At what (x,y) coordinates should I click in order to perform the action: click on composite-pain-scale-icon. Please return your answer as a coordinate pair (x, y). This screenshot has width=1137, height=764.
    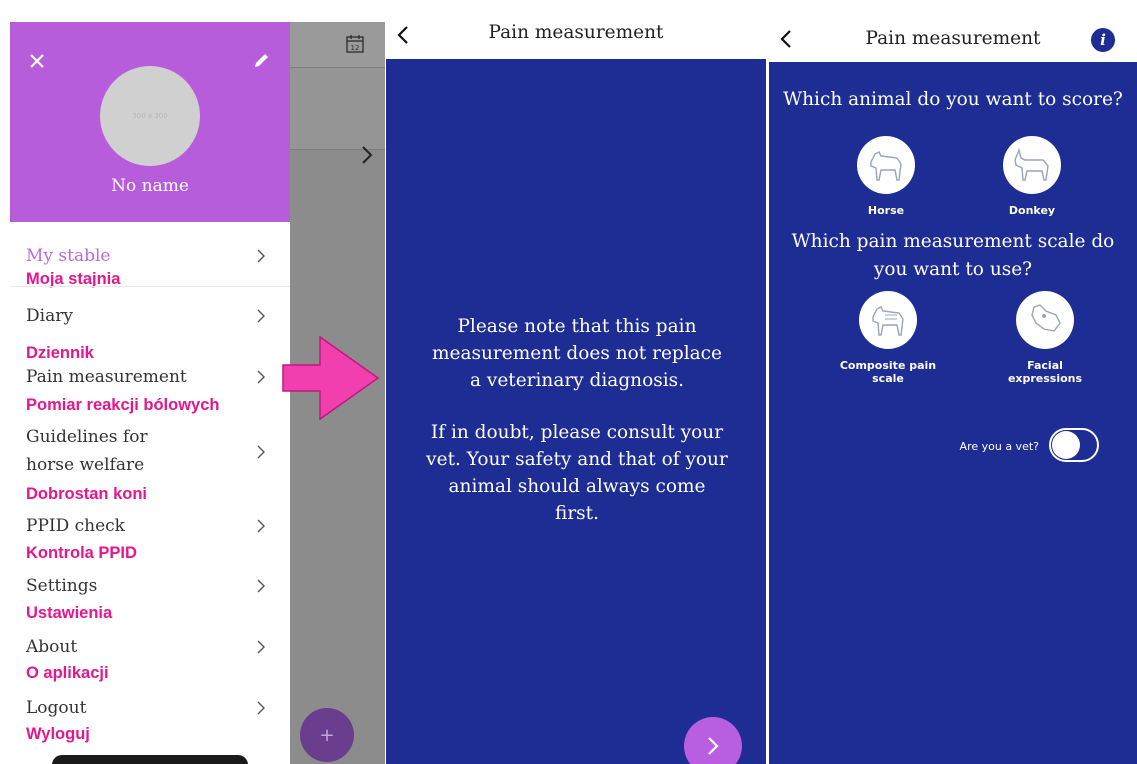
    Looking at the image, I should click on (888, 321).